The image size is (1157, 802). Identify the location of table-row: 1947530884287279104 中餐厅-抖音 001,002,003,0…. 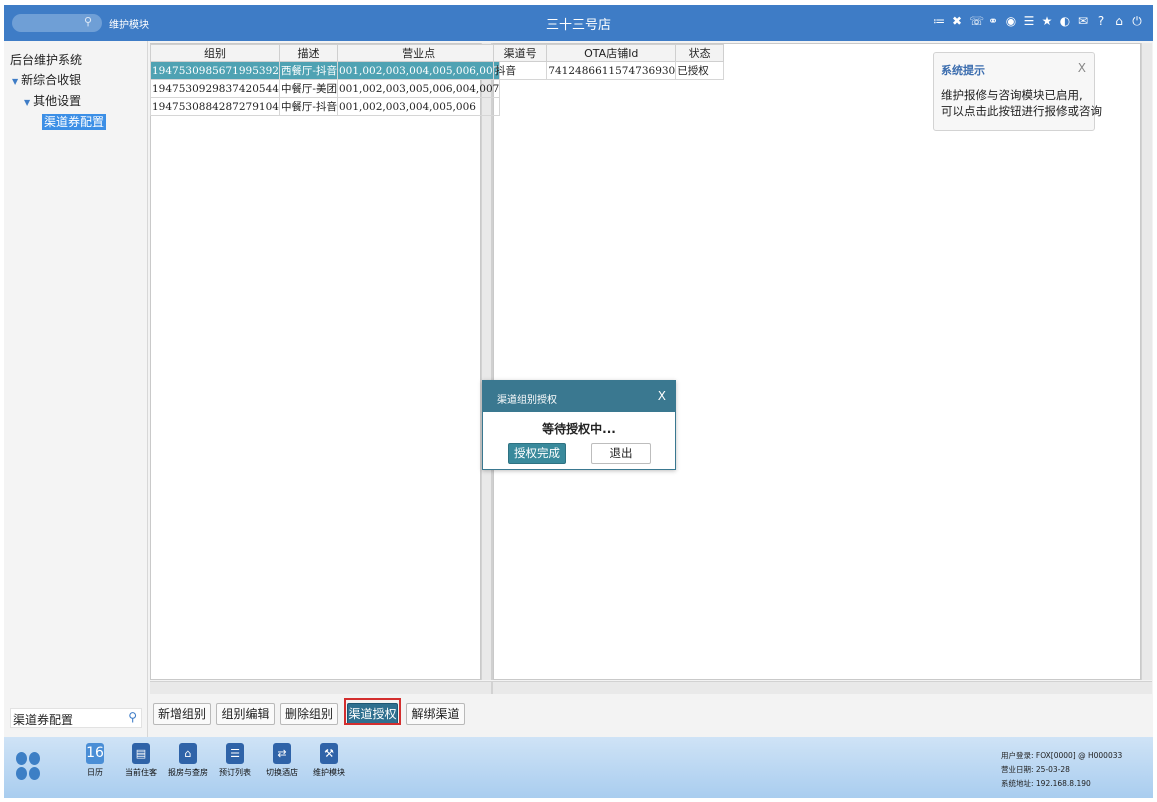
(325, 106).